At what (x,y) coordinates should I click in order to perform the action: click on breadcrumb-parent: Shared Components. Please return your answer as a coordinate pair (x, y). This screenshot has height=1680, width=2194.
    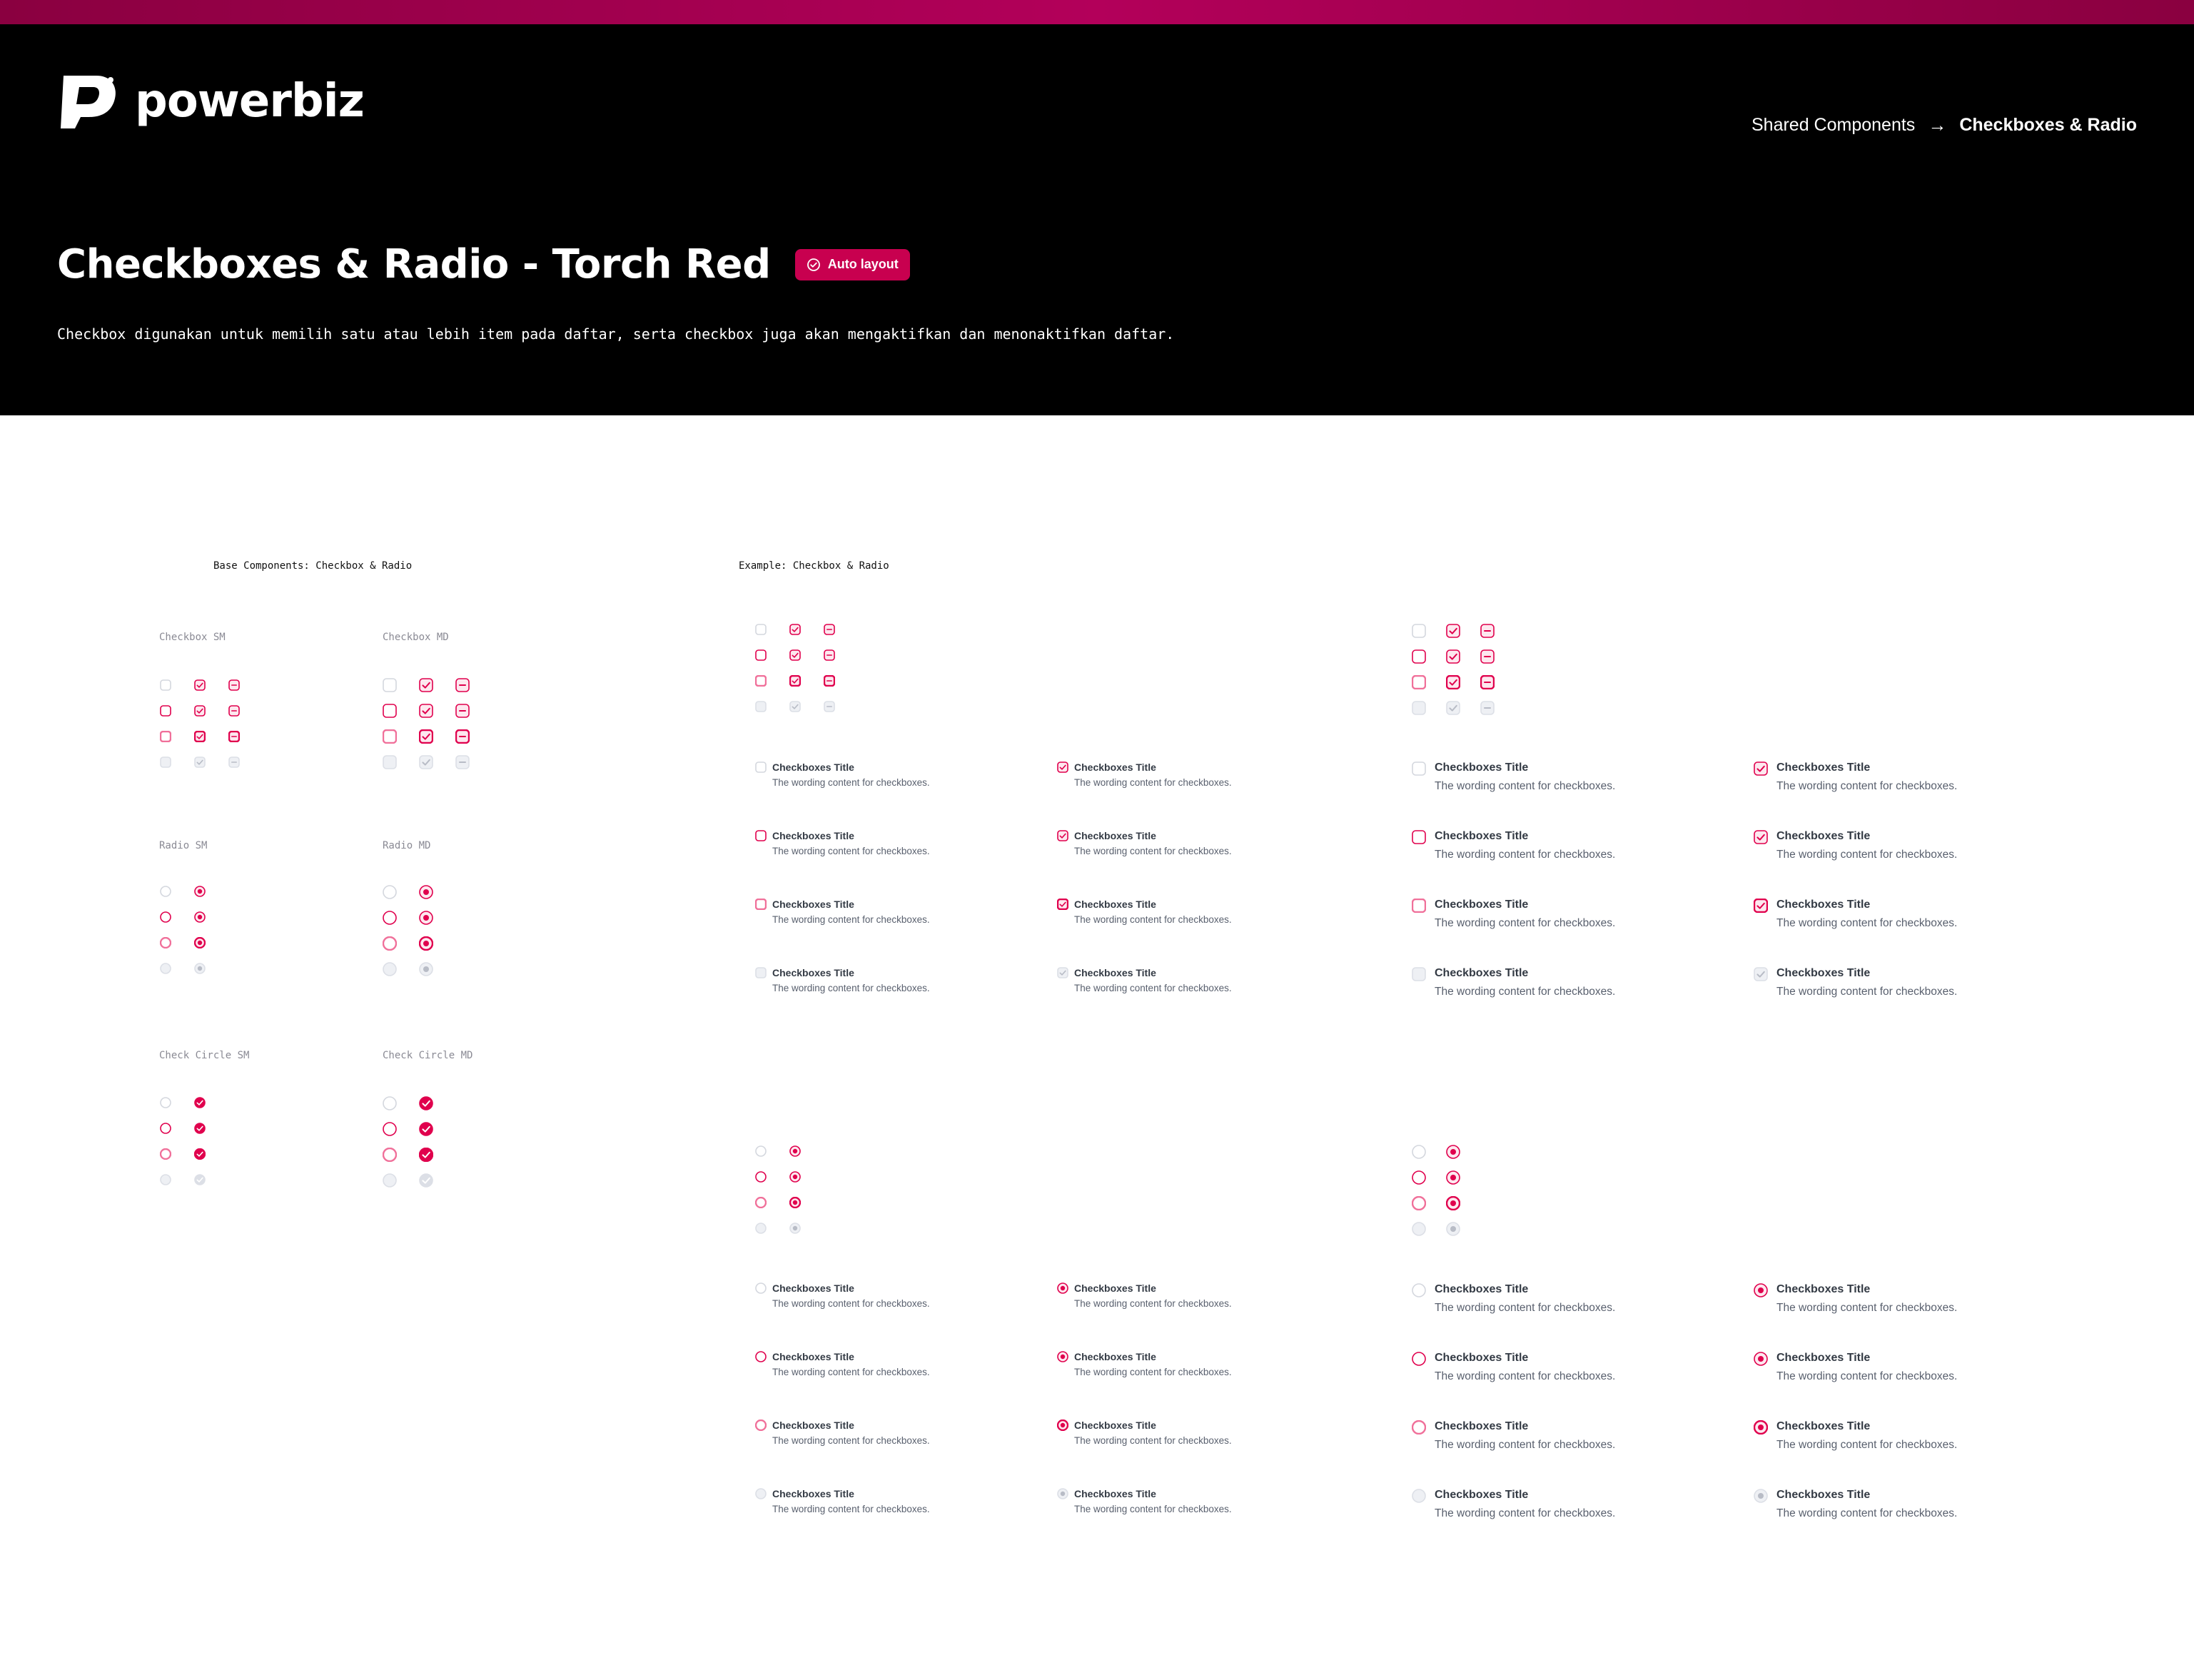
    Looking at the image, I should click on (1833, 125).